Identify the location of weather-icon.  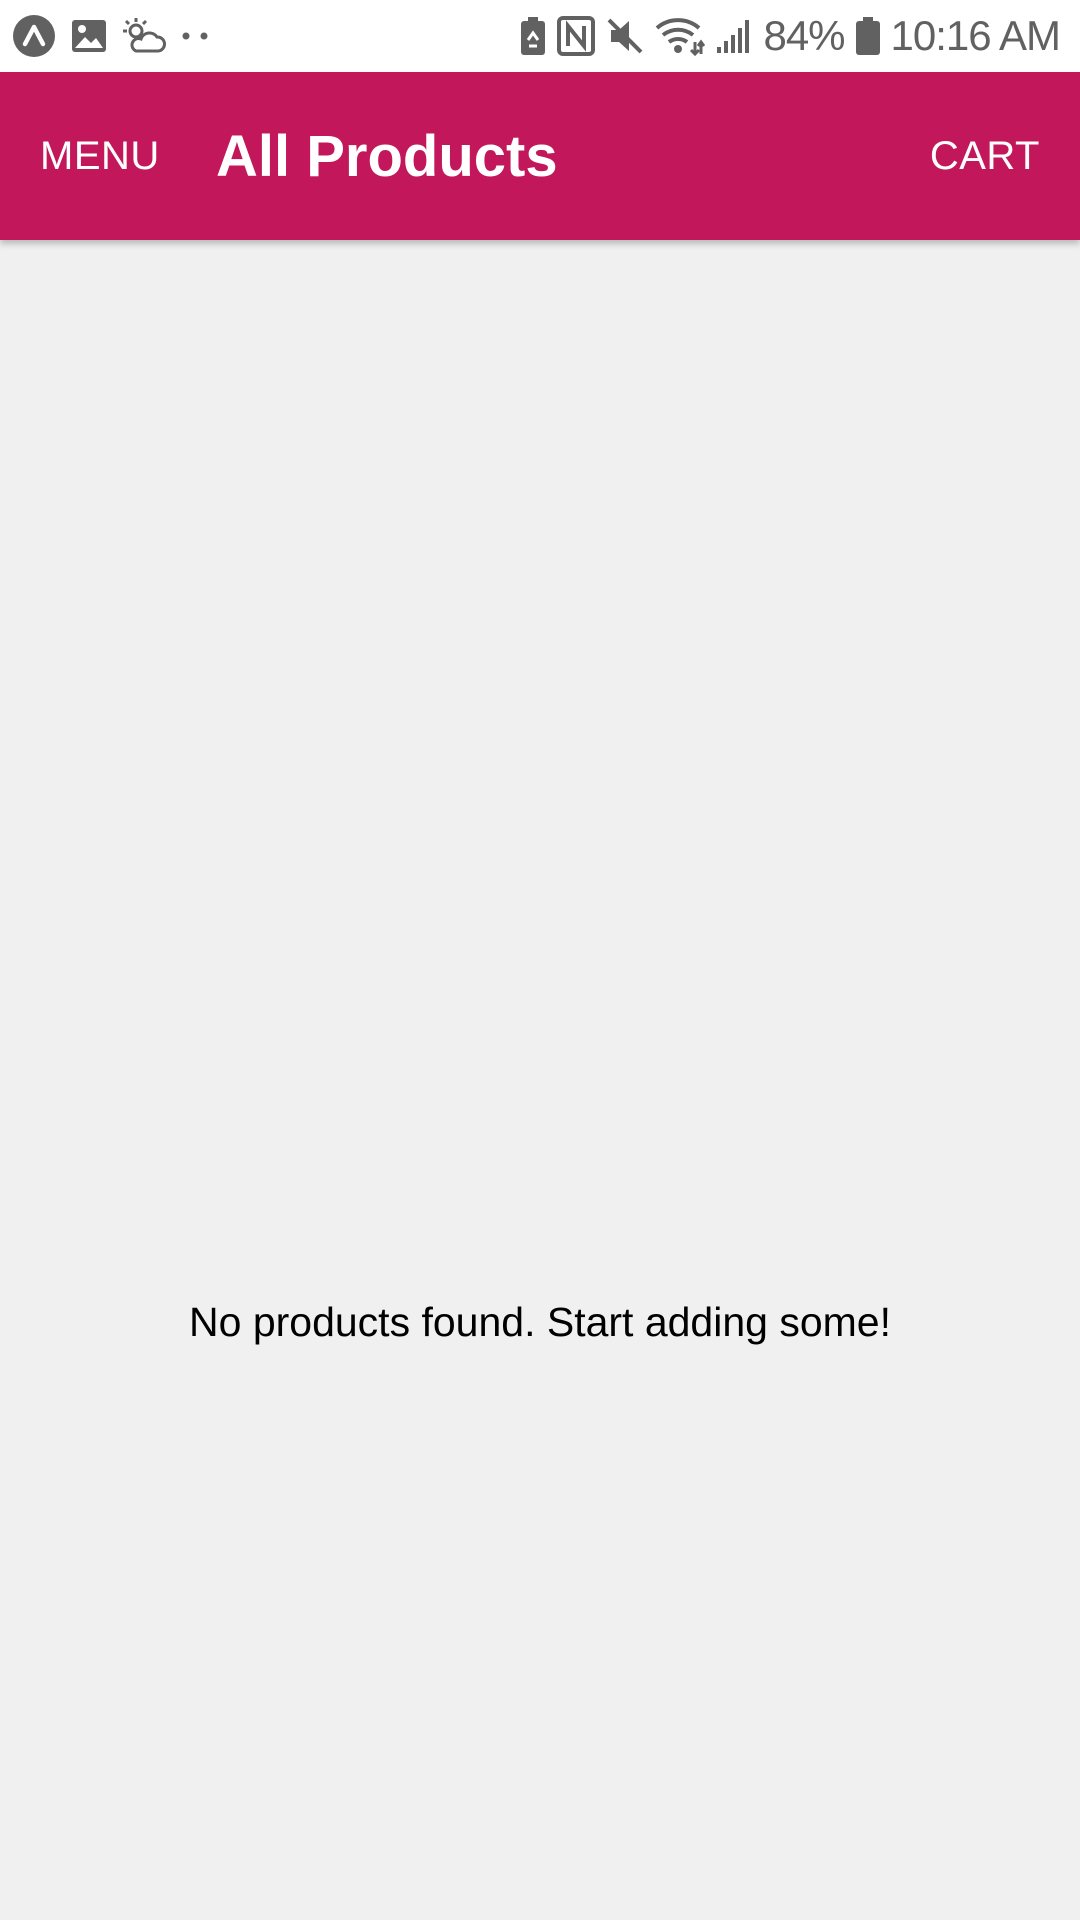
(144, 36).